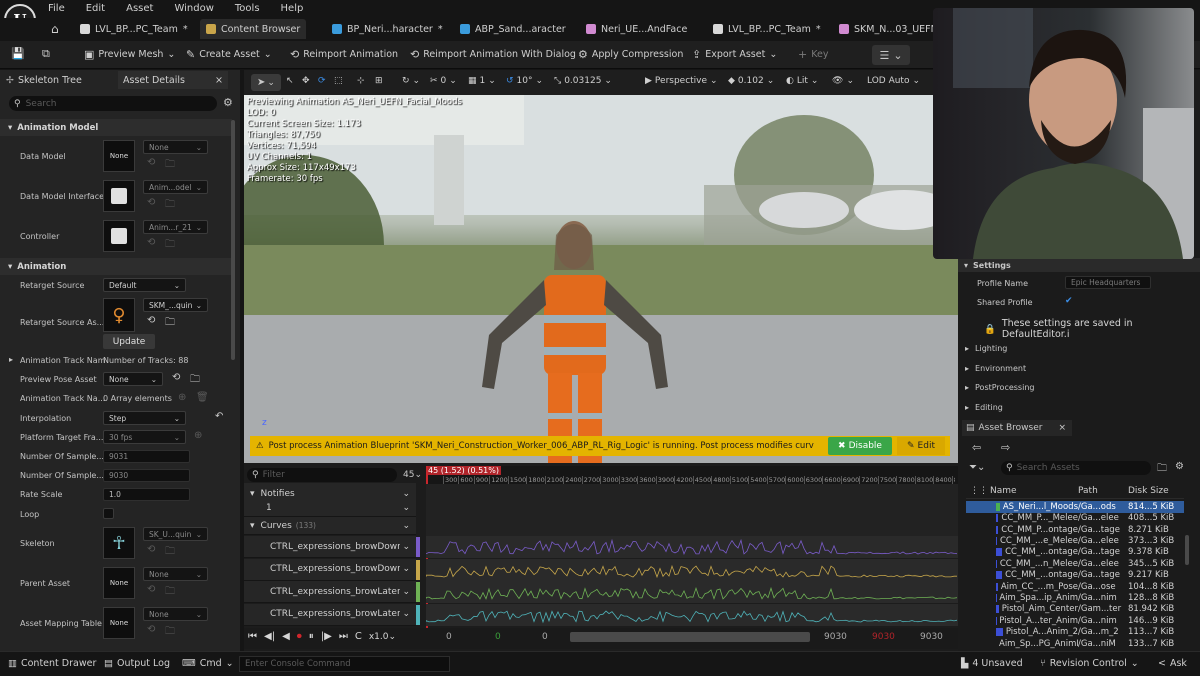 The width and height of the screenshot is (1200, 676). I want to click on view-range-start: 0, so click(545, 637).